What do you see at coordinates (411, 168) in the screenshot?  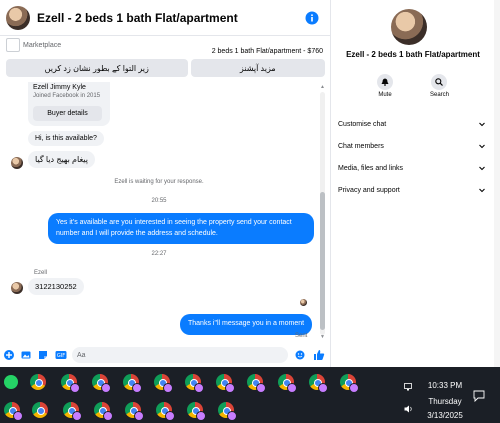 I see `menu-item-media-files-links: Media, files and links` at bounding box center [411, 168].